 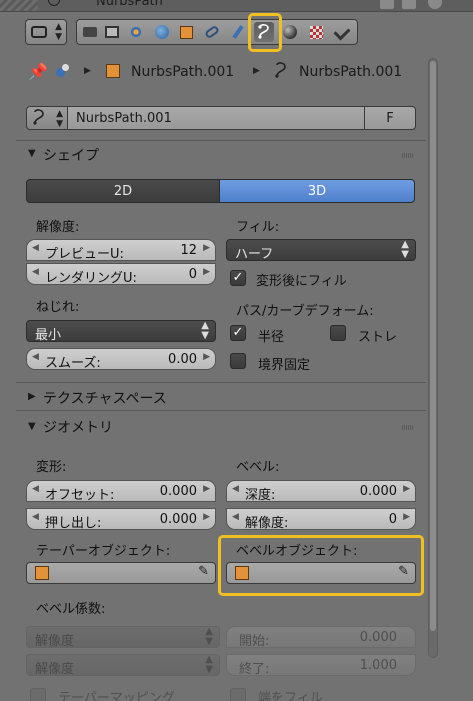 I want to click on particles-icon, so click(x=342, y=32).